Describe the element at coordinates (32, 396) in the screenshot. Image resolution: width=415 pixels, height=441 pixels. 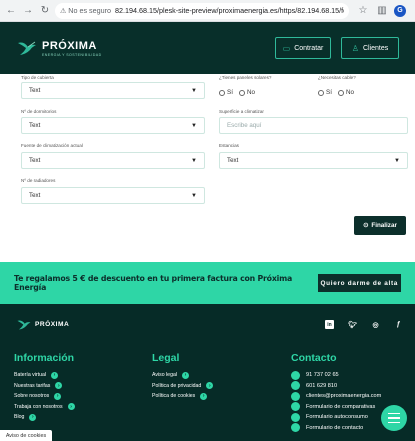
I see `link-label: Sobre nosotros` at that location.